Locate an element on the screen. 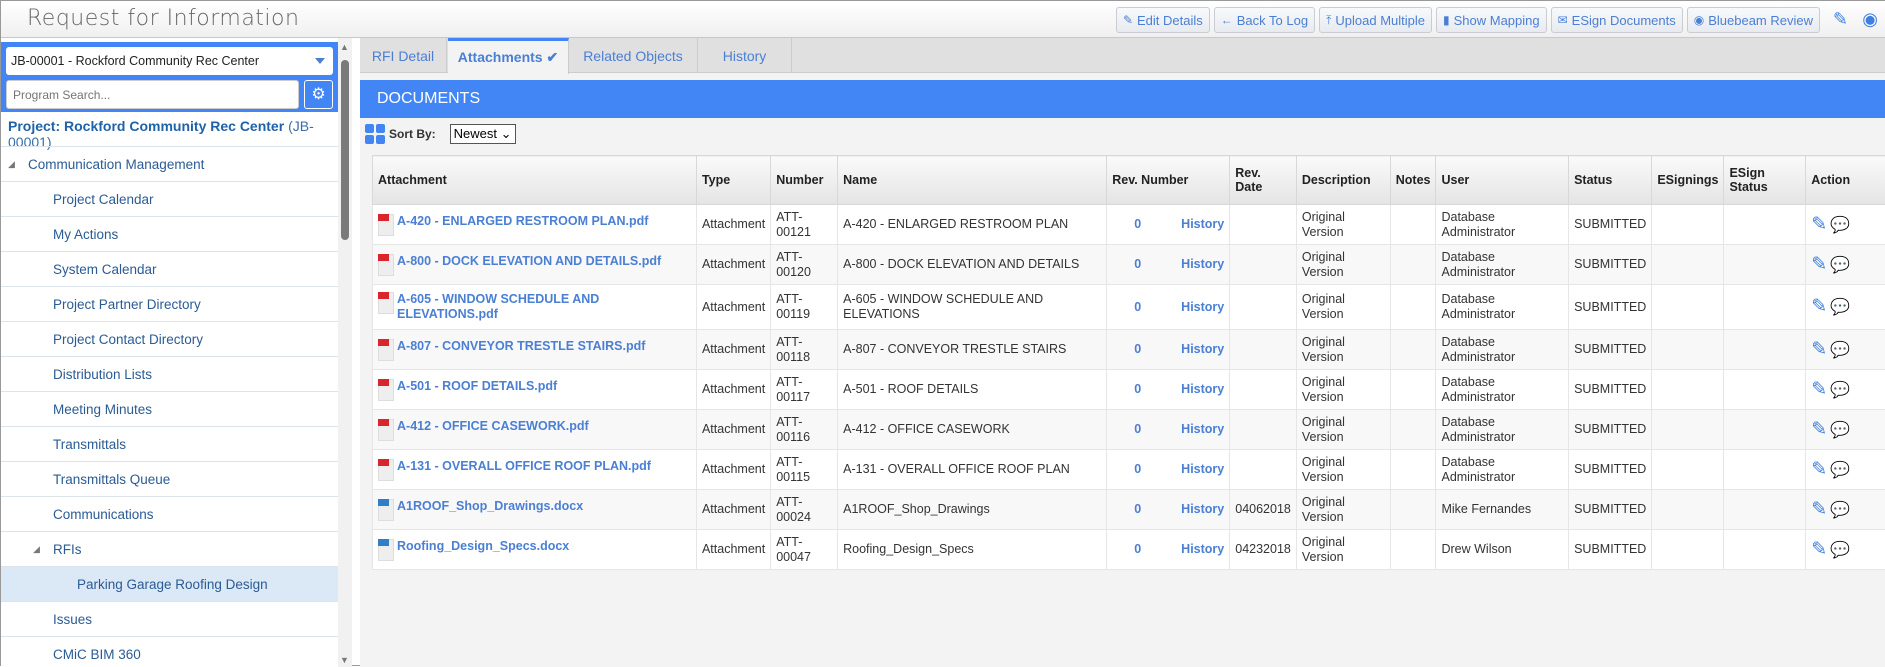 This screenshot has width=1885, height=667. column-header-esignings: ESignings is located at coordinates (1688, 180).